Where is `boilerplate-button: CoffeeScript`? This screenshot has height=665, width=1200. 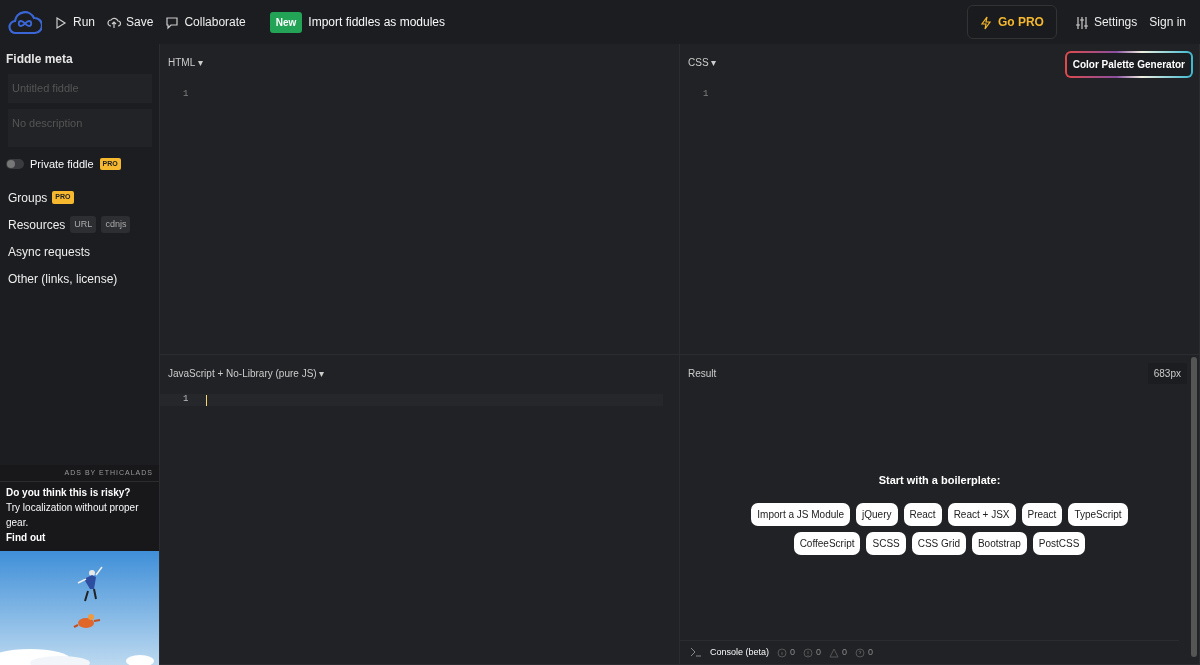 boilerplate-button: CoffeeScript is located at coordinates (827, 543).